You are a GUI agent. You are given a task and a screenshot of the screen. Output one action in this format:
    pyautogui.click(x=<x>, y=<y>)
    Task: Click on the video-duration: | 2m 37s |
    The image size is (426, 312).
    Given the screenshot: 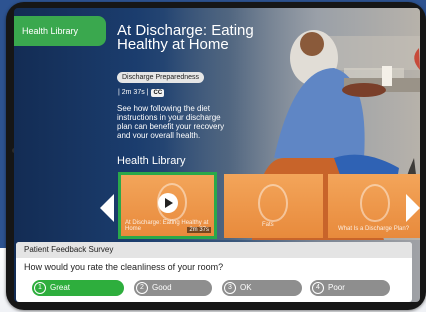 What is the action you would take?
    pyautogui.click(x=133, y=92)
    